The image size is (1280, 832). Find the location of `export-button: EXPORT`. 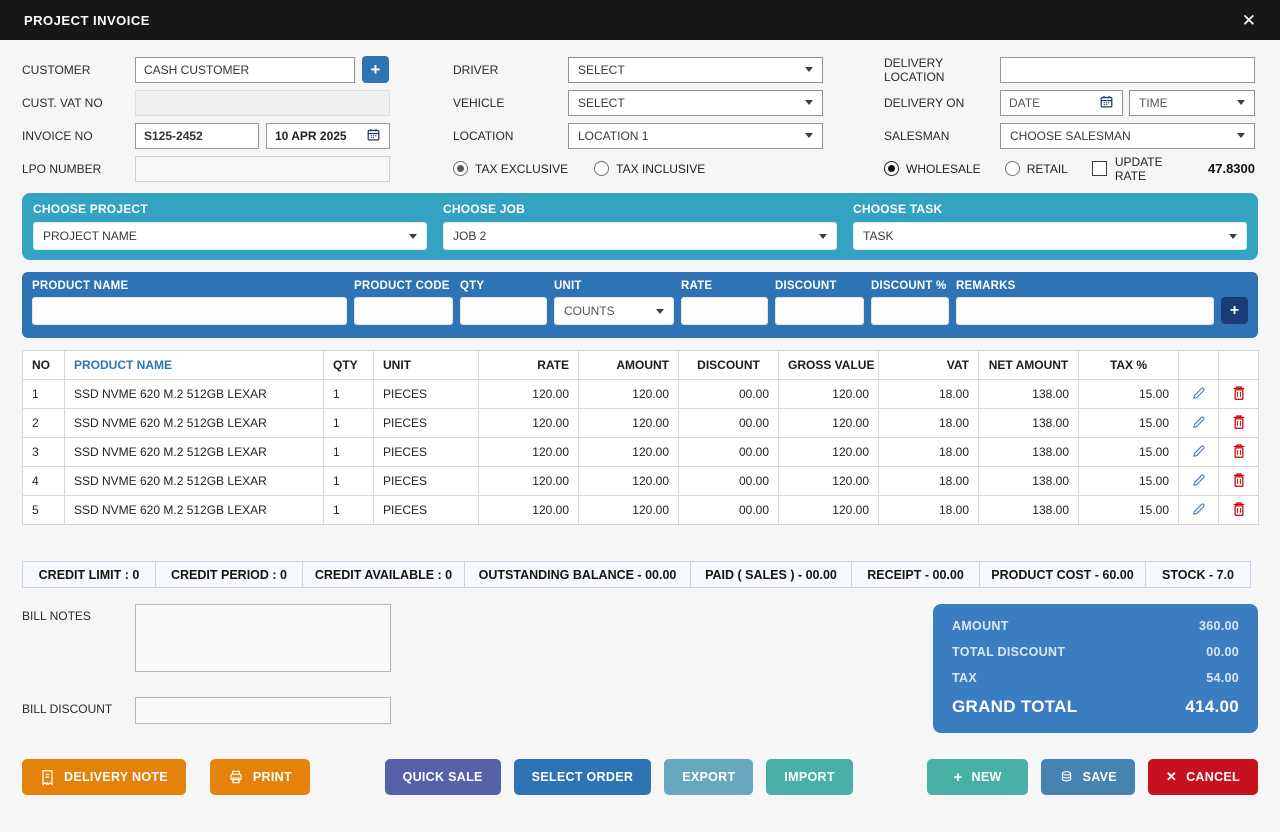

export-button: EXPORT is located at coordinates (709, 777).